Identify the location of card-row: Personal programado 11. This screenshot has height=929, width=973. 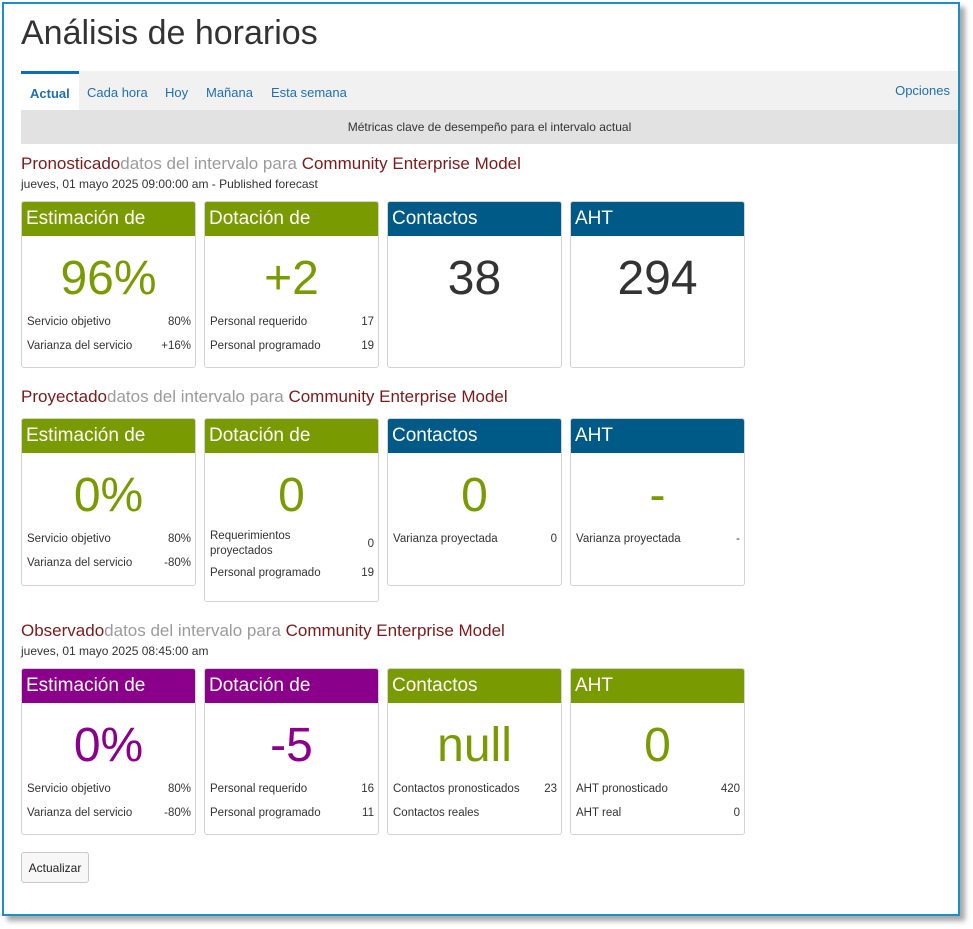
(291, 813).